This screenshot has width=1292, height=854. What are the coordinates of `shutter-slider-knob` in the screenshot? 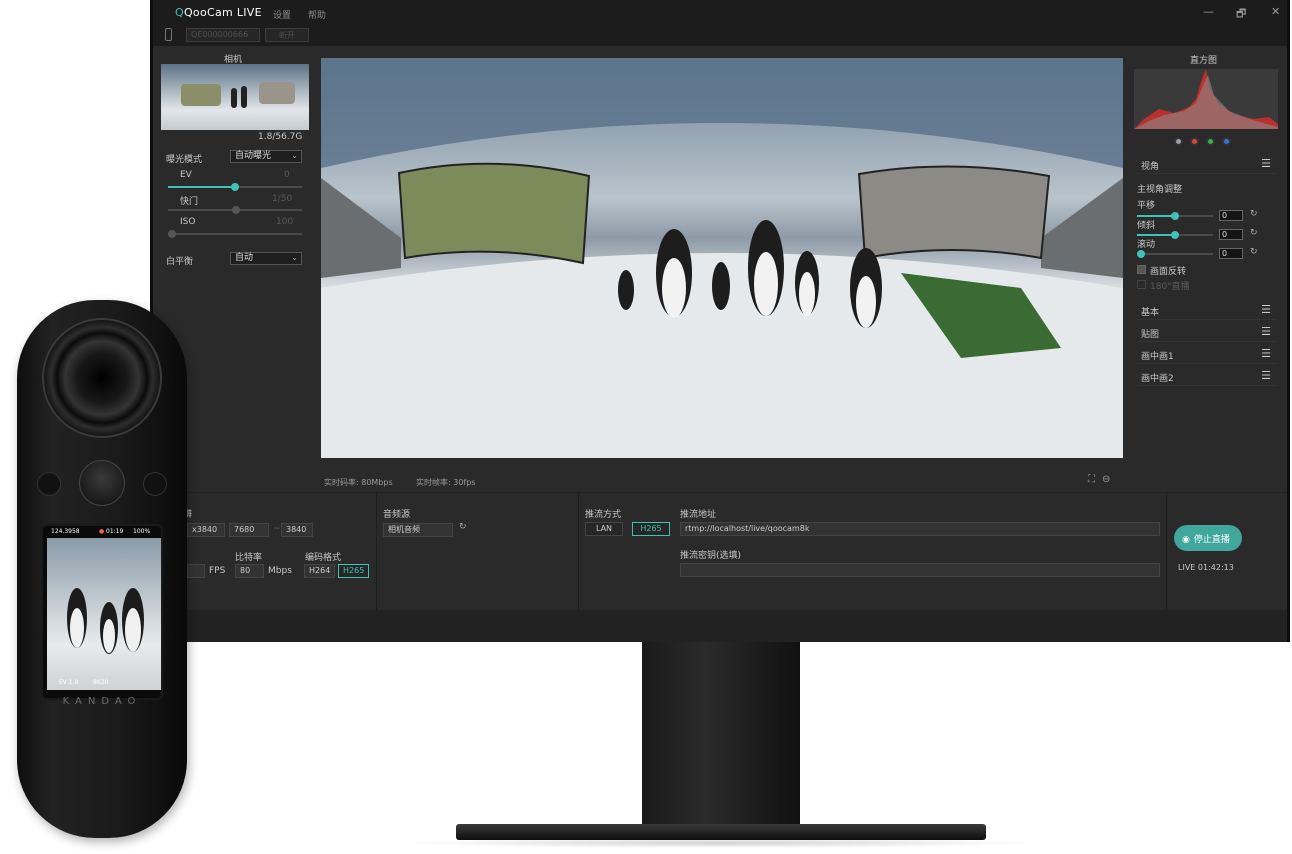 It's located at (236, 210).